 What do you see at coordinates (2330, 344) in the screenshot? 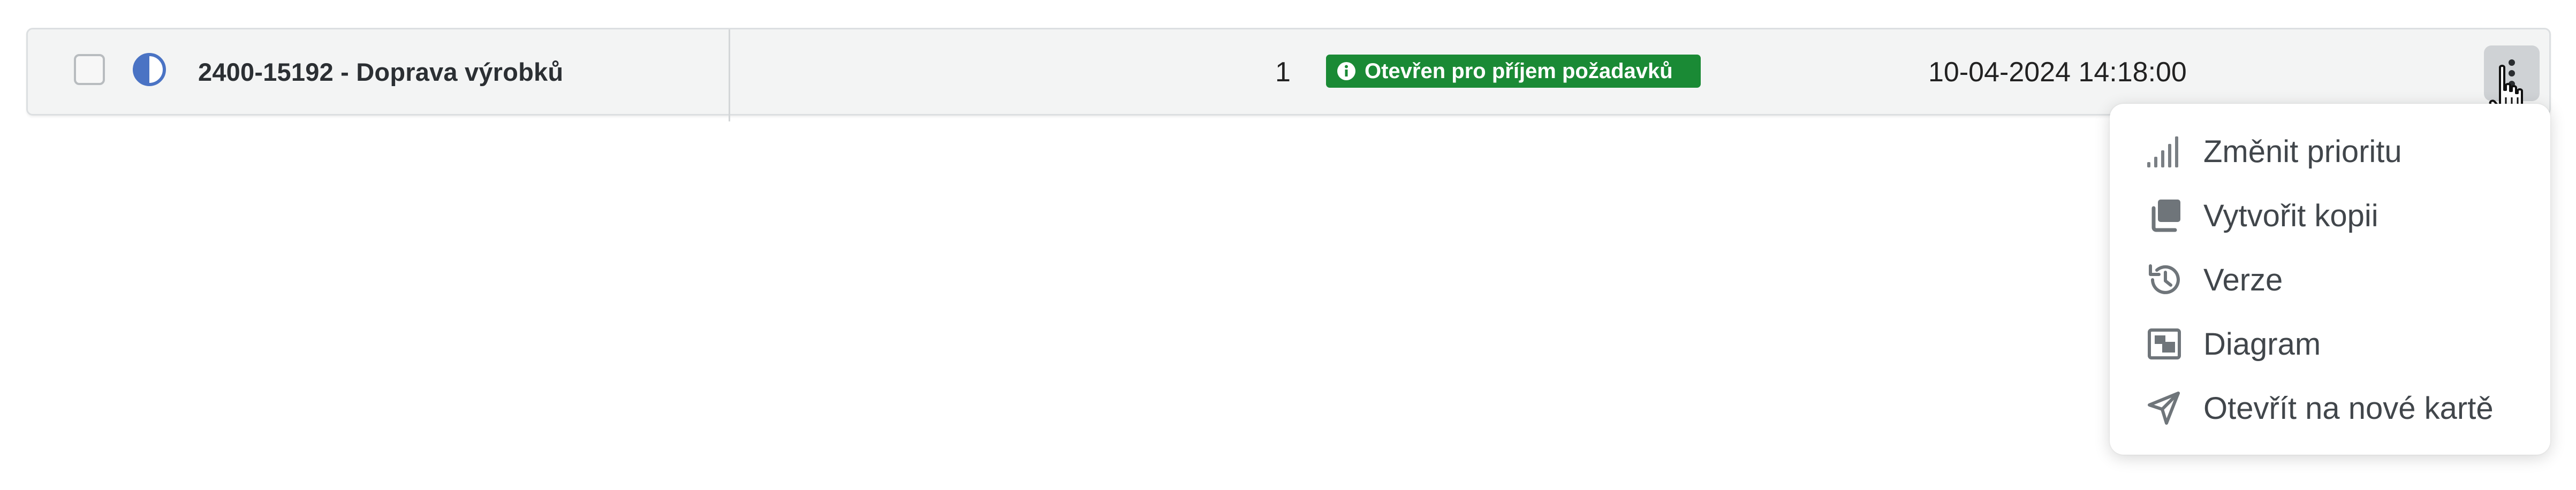
I see `menu-item-diagram: Diagram` at bounding box center [2330, 344].